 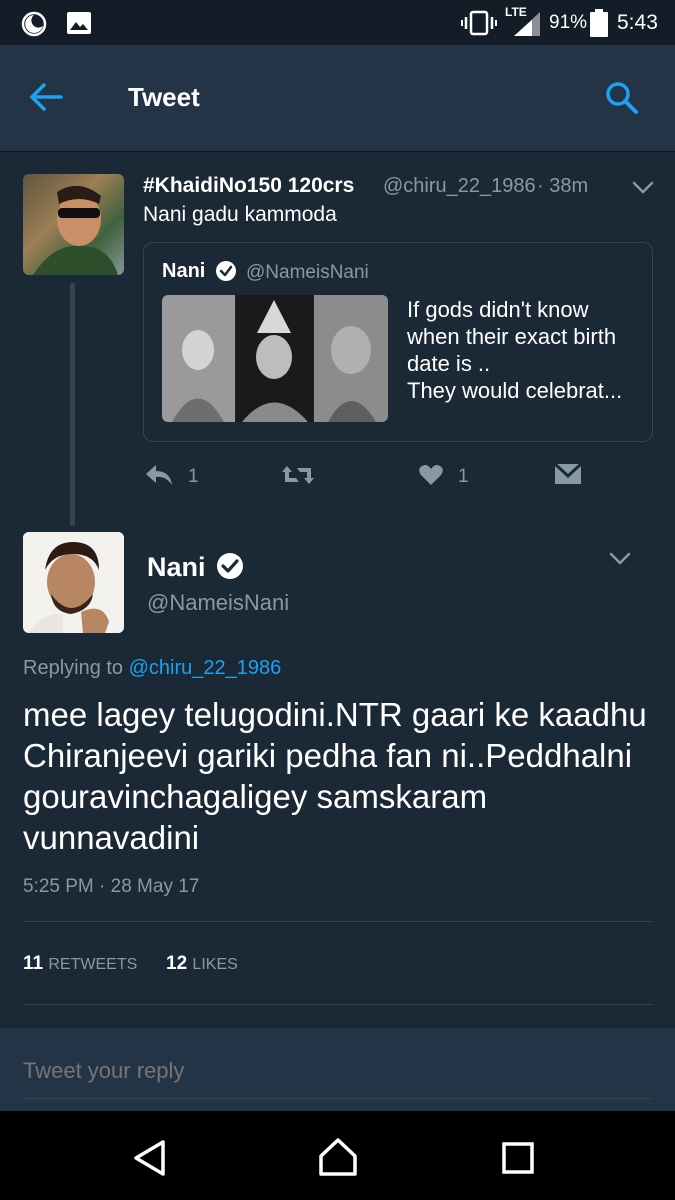 I want to click on likes-label: LIKES, so click(x=215, y=964).